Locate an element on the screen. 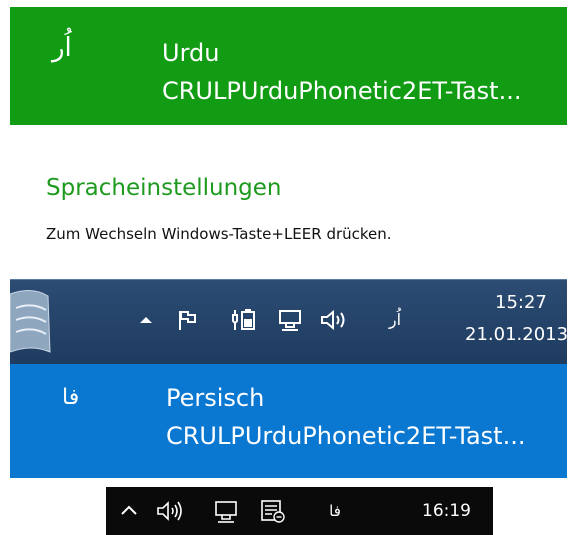 This screenshot has width=568, height=535. notifications-icon is located at coordinates (273, 511).